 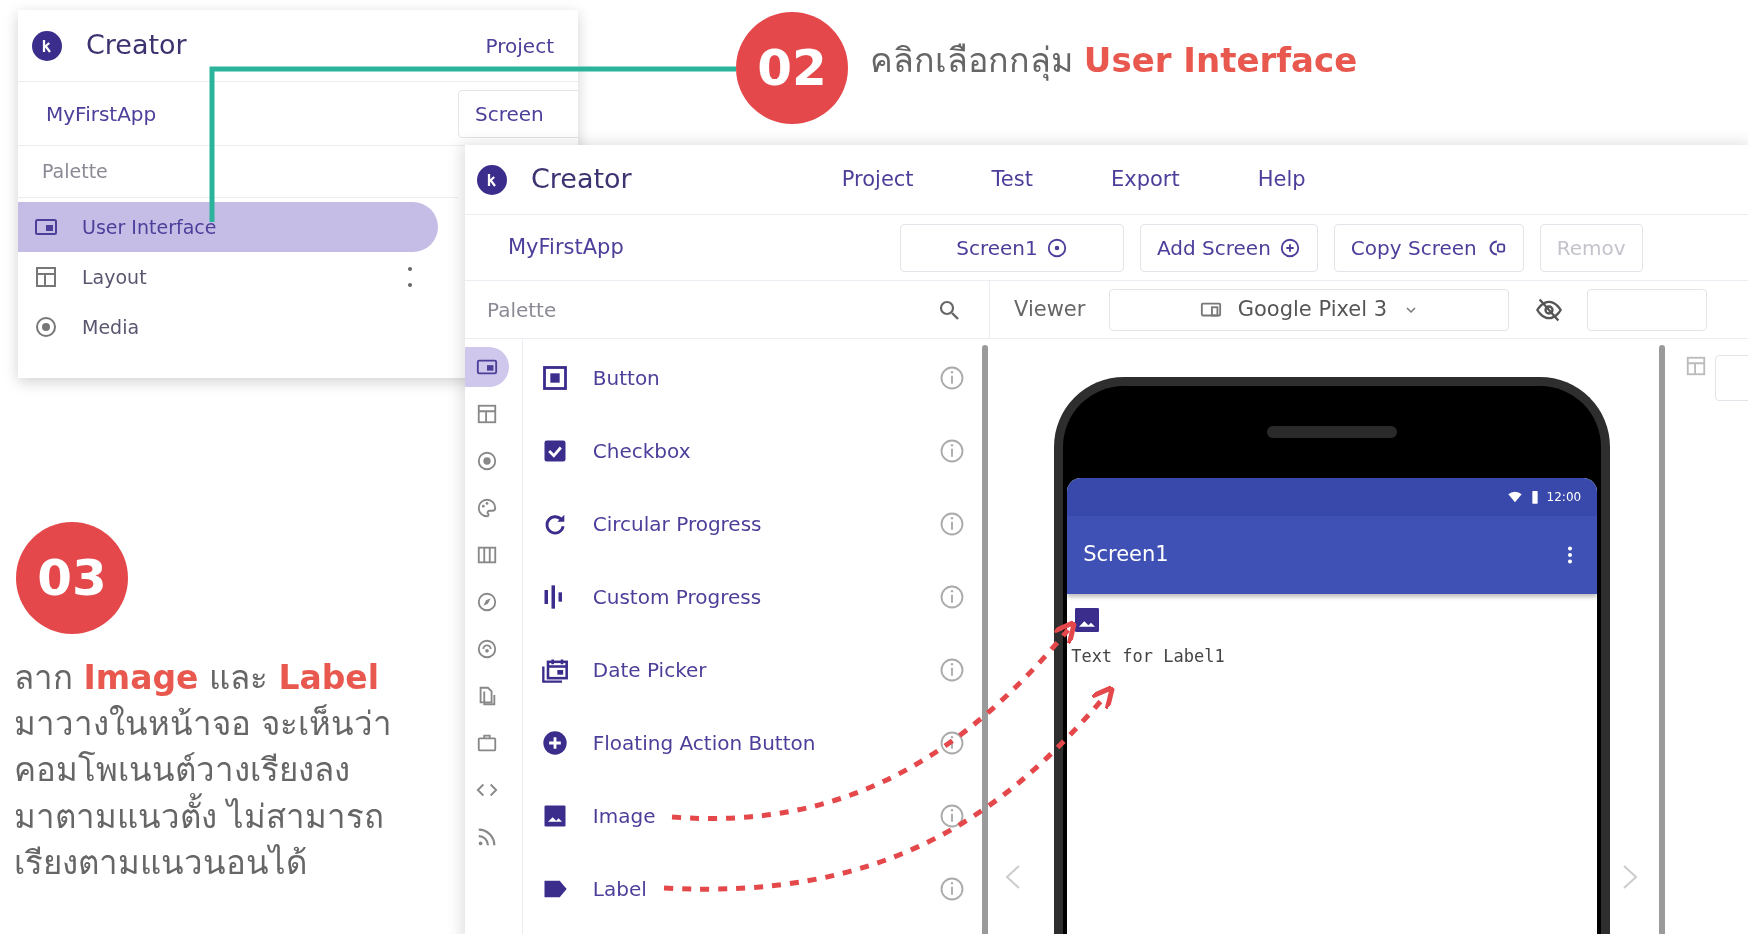 What do you see at coordinates (1647, 309) in the screenshot?
I see `dropdown-field` at bounding box center [1647, 309].